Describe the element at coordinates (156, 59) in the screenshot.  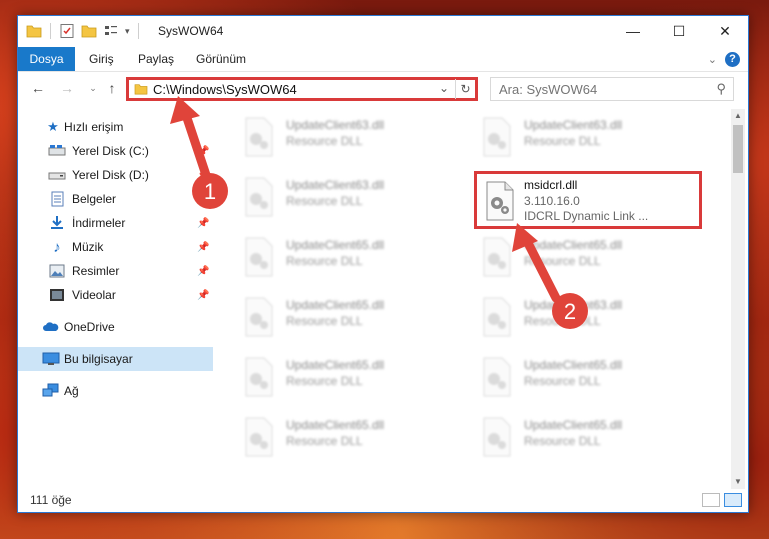
I see `tab-share: Paylaş` at that location.